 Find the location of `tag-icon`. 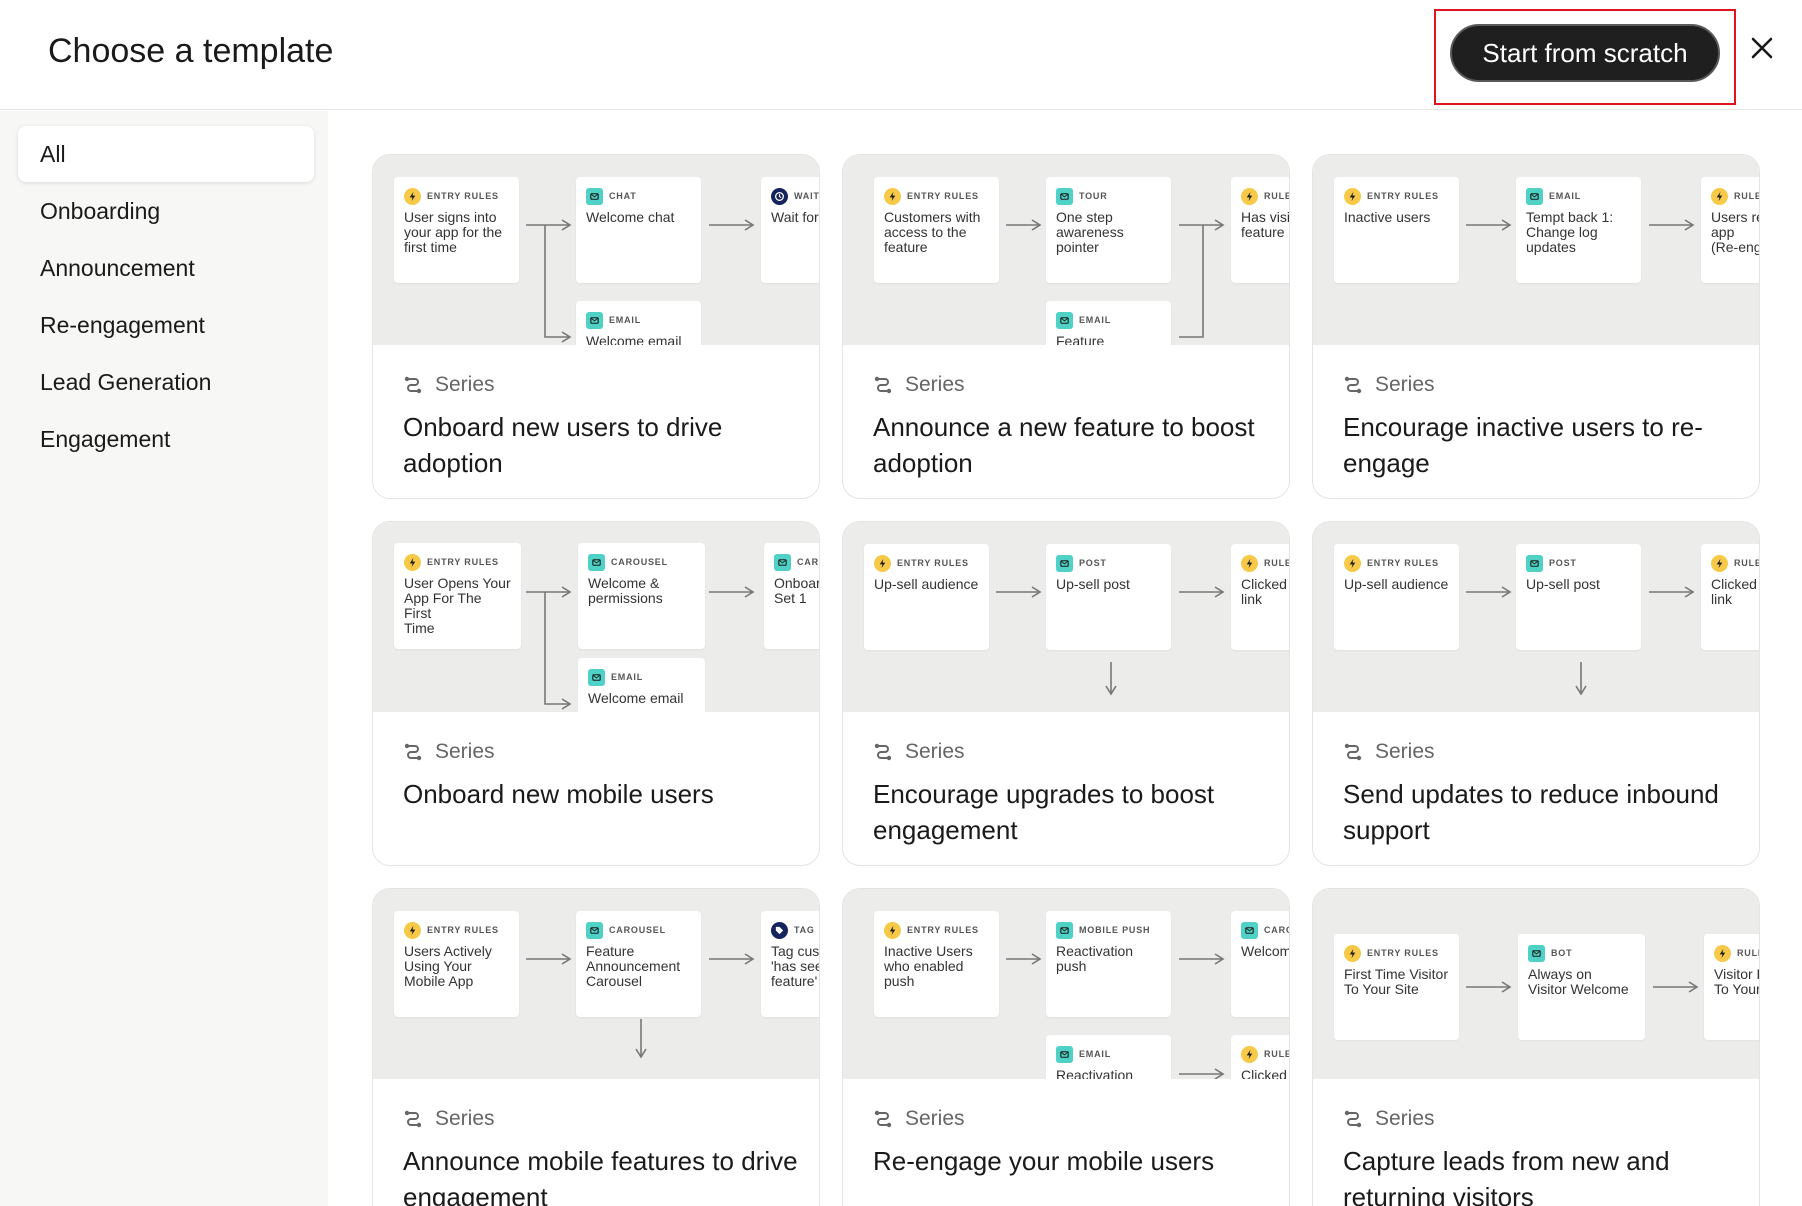

tag-icon is located at coordinates (779, 930).